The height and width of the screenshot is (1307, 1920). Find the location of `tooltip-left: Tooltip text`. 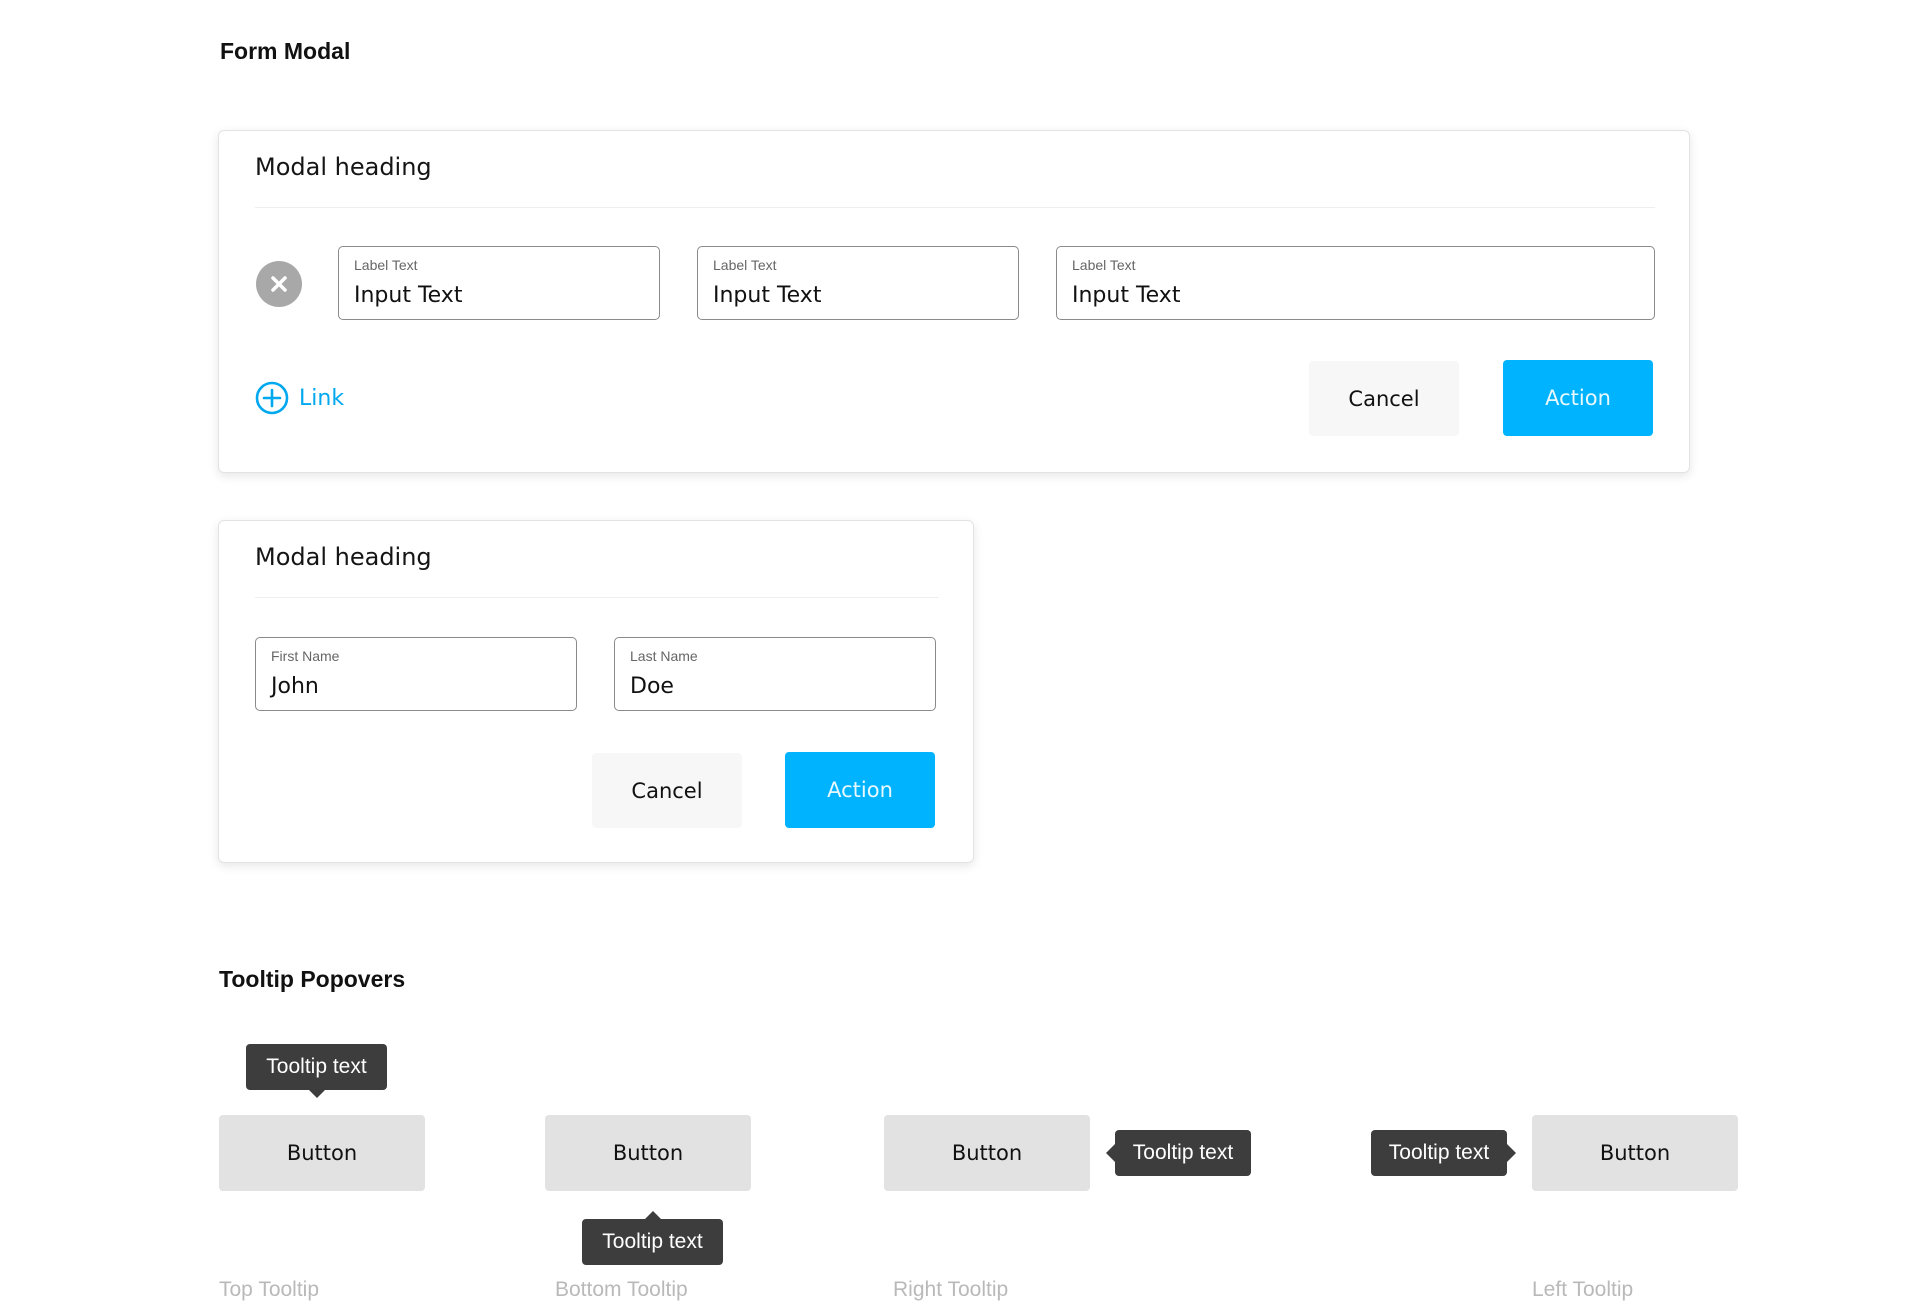

tooltip-left: Tooltip text is located at coordinates (1443, 1153).